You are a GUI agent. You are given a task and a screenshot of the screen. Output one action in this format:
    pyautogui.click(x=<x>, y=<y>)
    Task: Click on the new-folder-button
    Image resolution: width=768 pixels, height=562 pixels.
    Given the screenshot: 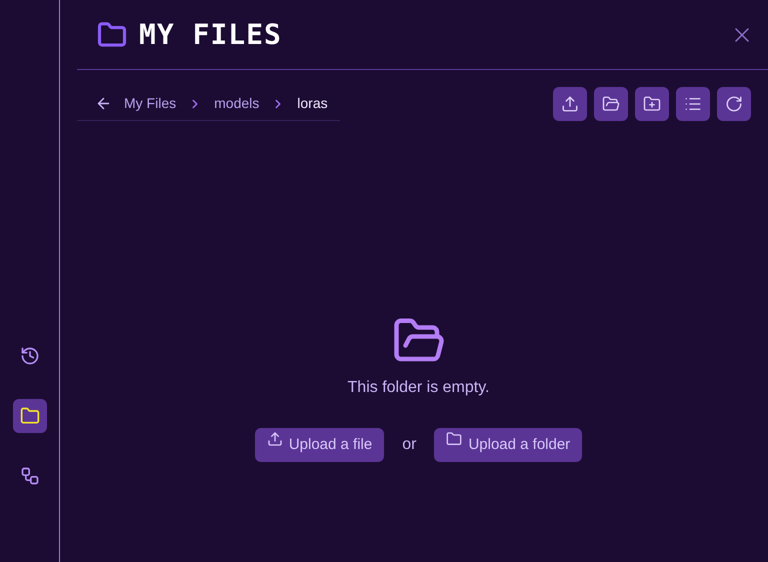 What is the action you would take?
    pyautogui.click(x=652, y=104)
    